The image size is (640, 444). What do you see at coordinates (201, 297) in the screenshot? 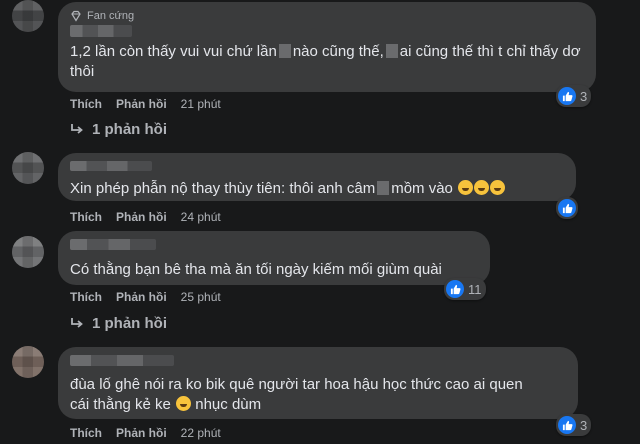
I see `timestamp: 25 phút` at bounding box center [201, 297].